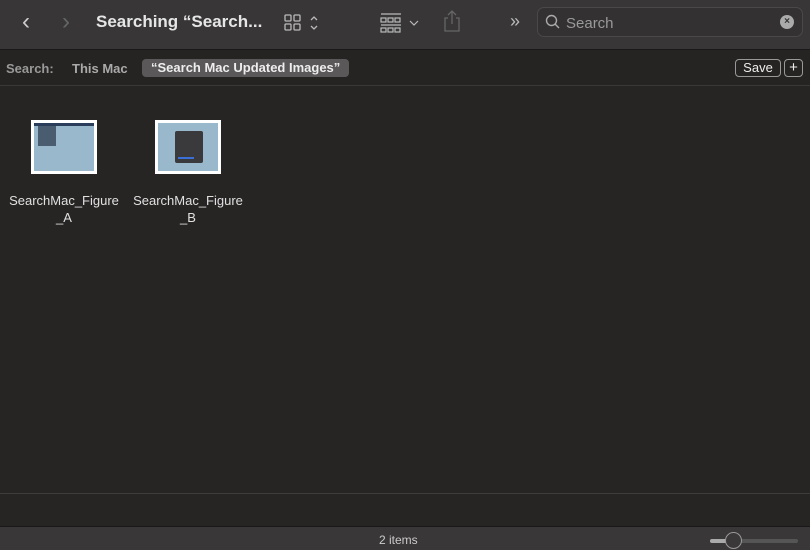 The height and width of the screenshot is (550, 810). I want to click on group-by-icon, so click(401, 25).